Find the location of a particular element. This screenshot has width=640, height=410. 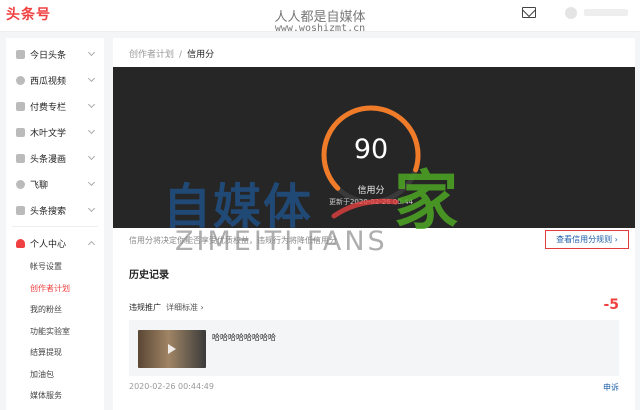

record-content-card: 哈哈哈哈哈哈哈哈 is located at coordinates (374, 348).